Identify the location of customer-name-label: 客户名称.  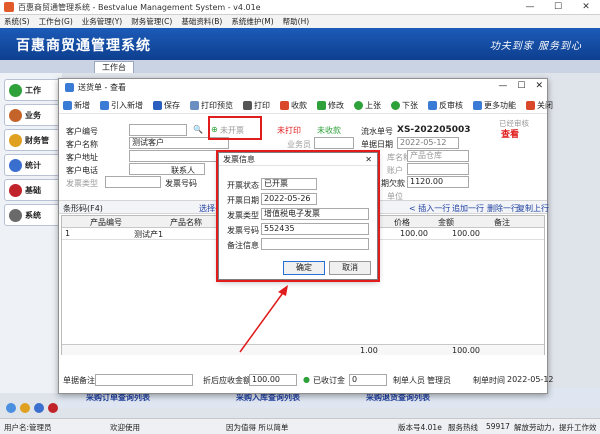
(82, 144).